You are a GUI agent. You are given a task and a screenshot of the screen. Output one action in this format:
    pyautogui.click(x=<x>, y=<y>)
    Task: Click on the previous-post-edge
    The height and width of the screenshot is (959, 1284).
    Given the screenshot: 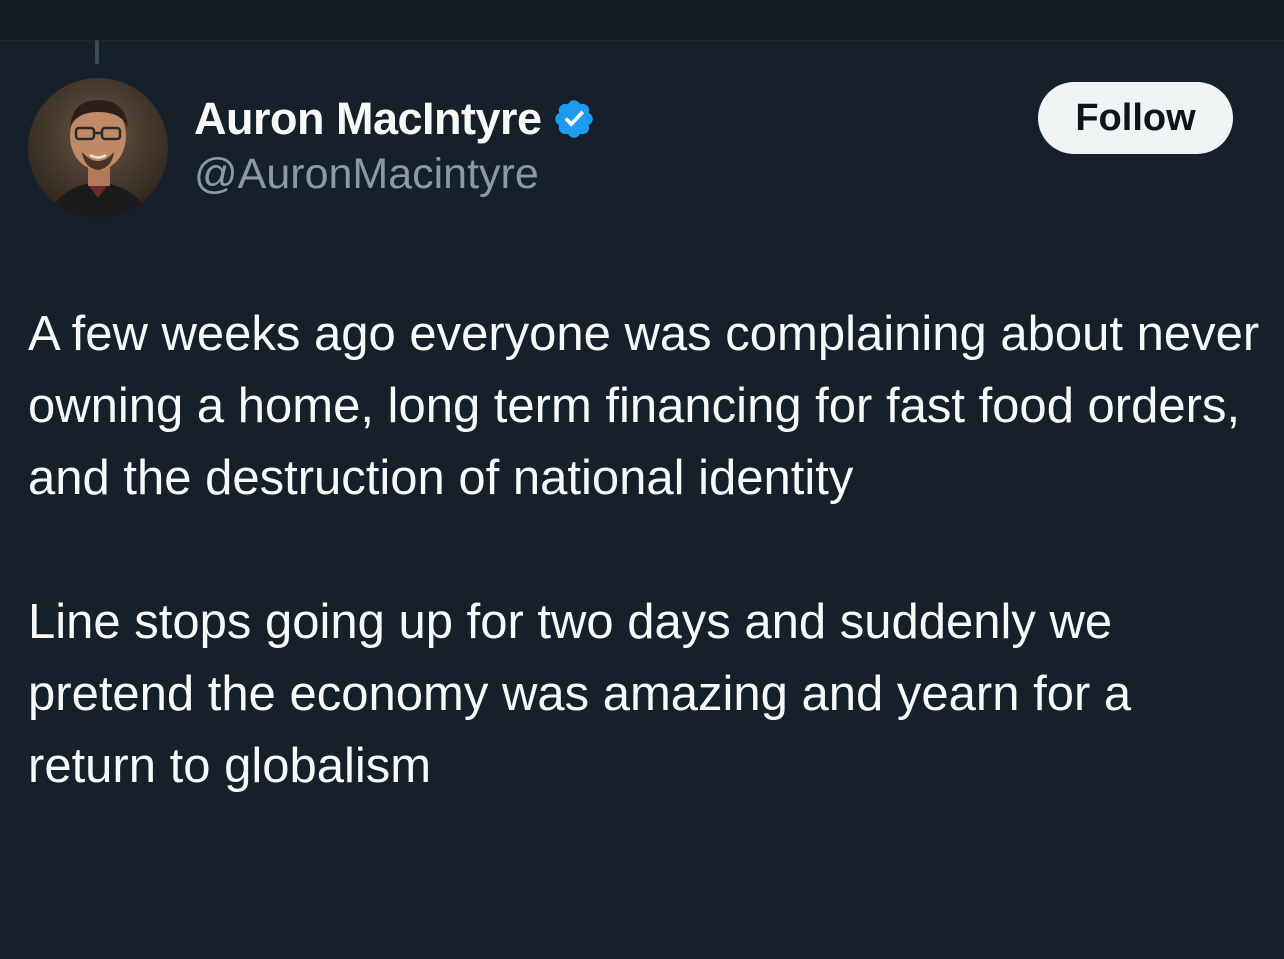 What is the action you would take?
    pyautogui.click(x=642, y=20)
    